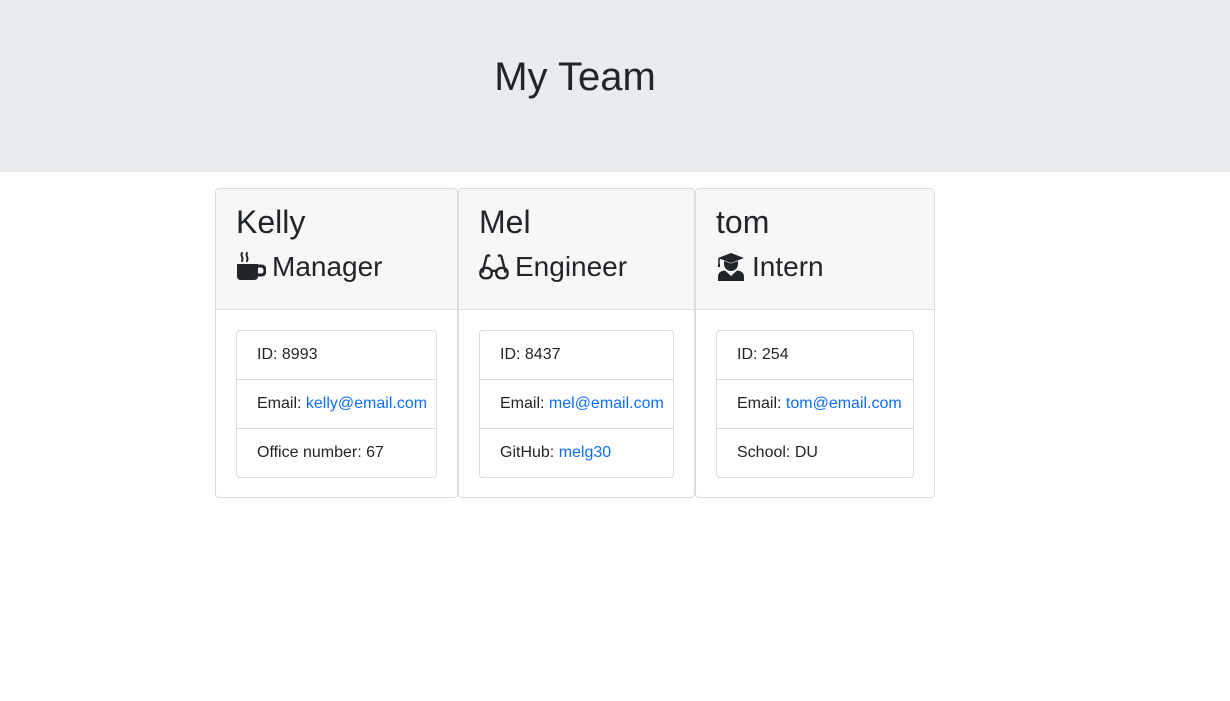 This screenshot has width=1230, height=701. Describe the element at coordinates (494, 267) in the screenshot. I see `glasses-icon` at that location.